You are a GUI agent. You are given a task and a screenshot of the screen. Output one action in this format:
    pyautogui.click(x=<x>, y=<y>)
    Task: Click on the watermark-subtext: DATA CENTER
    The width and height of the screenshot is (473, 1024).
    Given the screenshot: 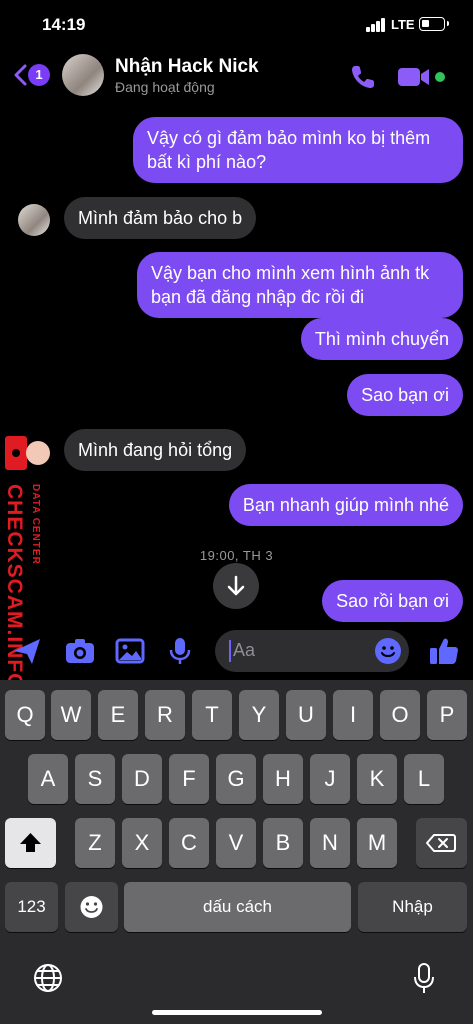 What is the action you would take?
    pyautogui.click(x=35, y=524)
    